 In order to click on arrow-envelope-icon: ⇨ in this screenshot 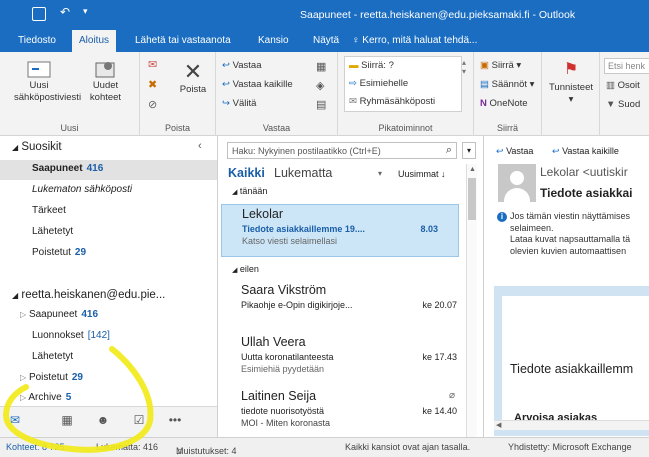, I will do `click(353, 83)`.